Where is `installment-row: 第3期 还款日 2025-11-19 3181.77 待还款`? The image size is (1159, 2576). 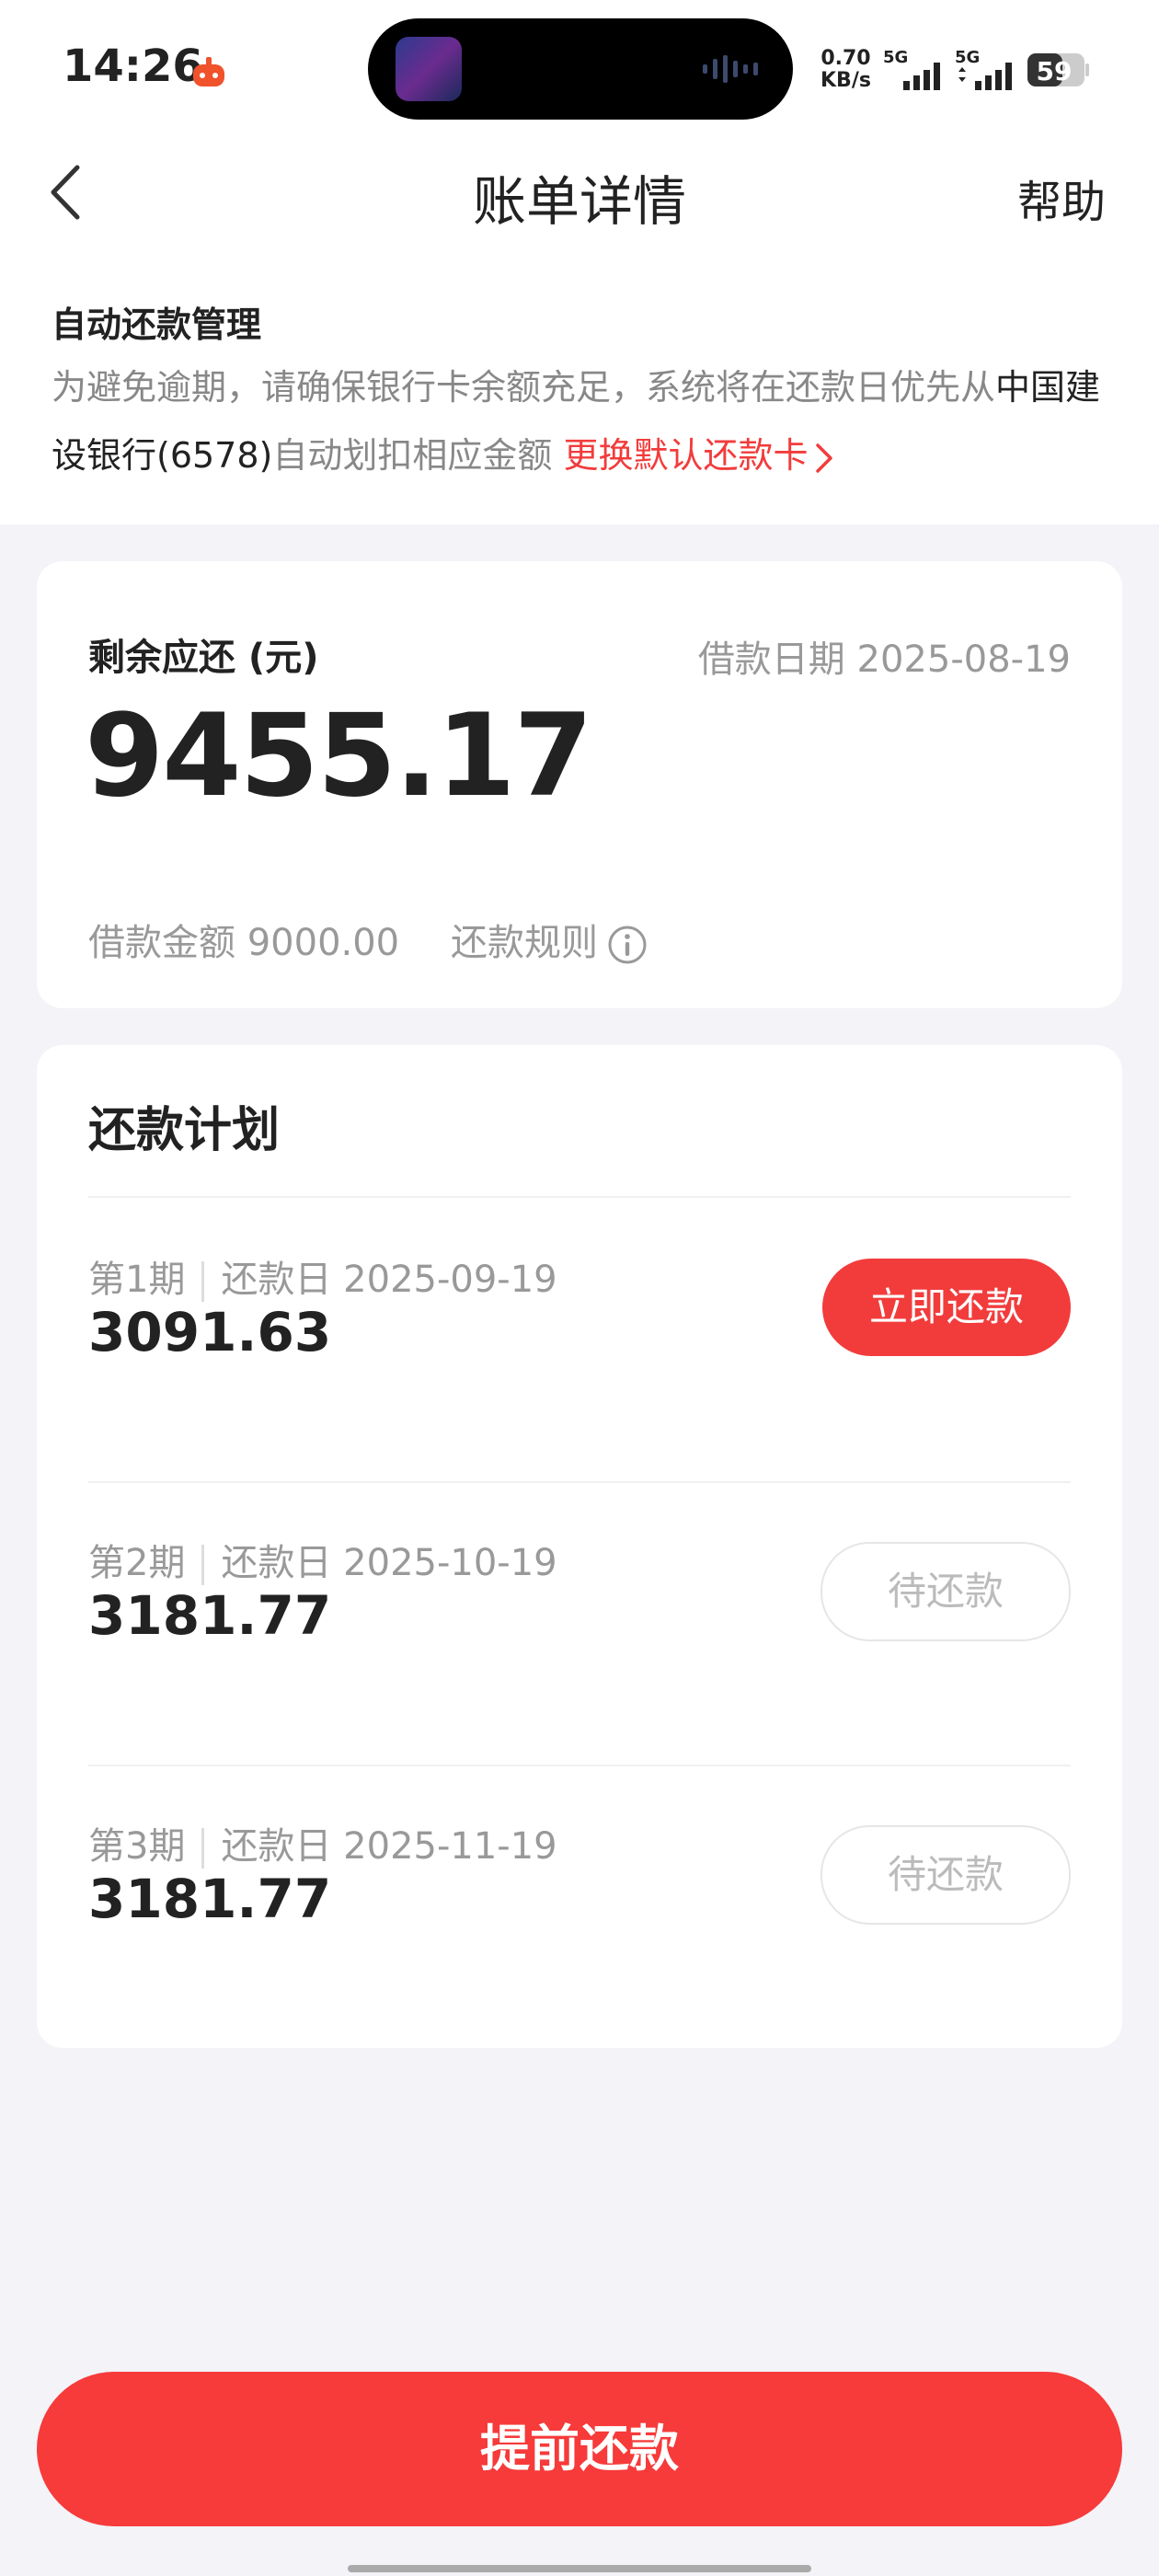
installment-row: 第3期 还款日 2025-11-19 3181.77 待还款 is located at coordinates (579, 1903).